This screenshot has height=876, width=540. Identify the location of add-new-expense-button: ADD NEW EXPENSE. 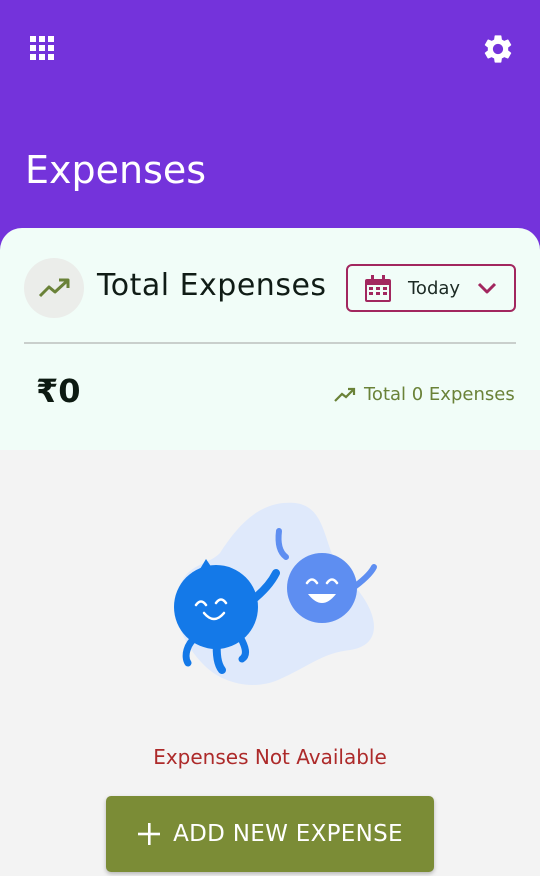
(270, 834).